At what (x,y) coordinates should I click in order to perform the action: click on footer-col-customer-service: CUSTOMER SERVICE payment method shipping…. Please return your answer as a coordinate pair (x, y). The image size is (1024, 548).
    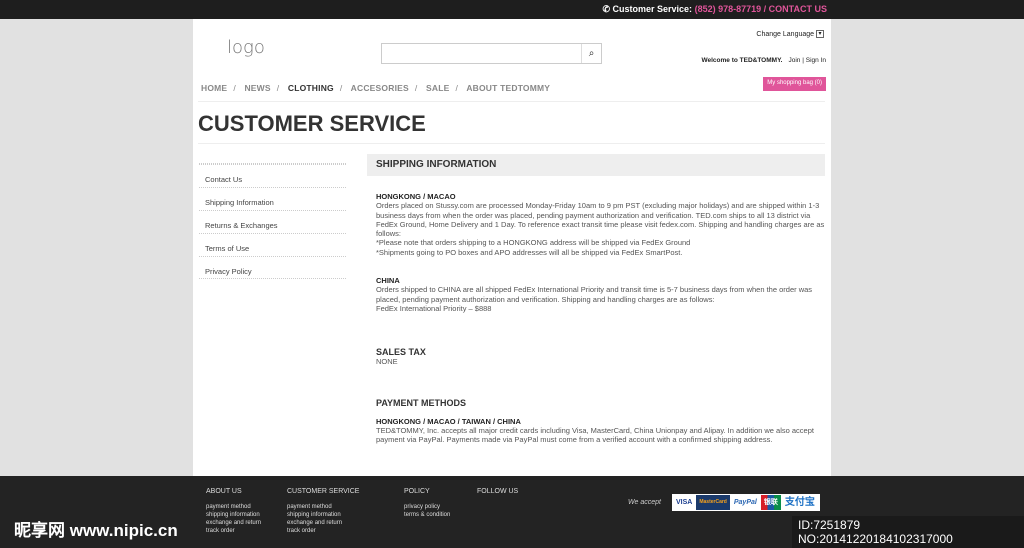
    Looking at the image, I should click on (323, 511).